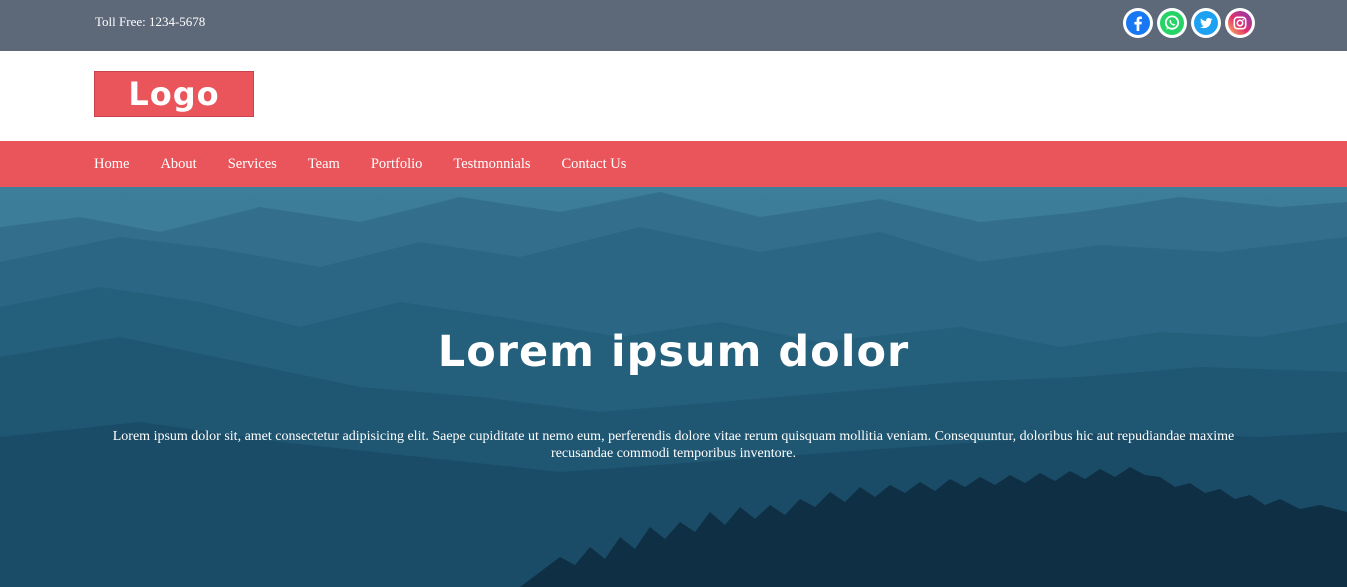 This screenshot has width=1347, height=587. I want to click on hero-title: Lorem ipsum dolor, so click(673, 352).